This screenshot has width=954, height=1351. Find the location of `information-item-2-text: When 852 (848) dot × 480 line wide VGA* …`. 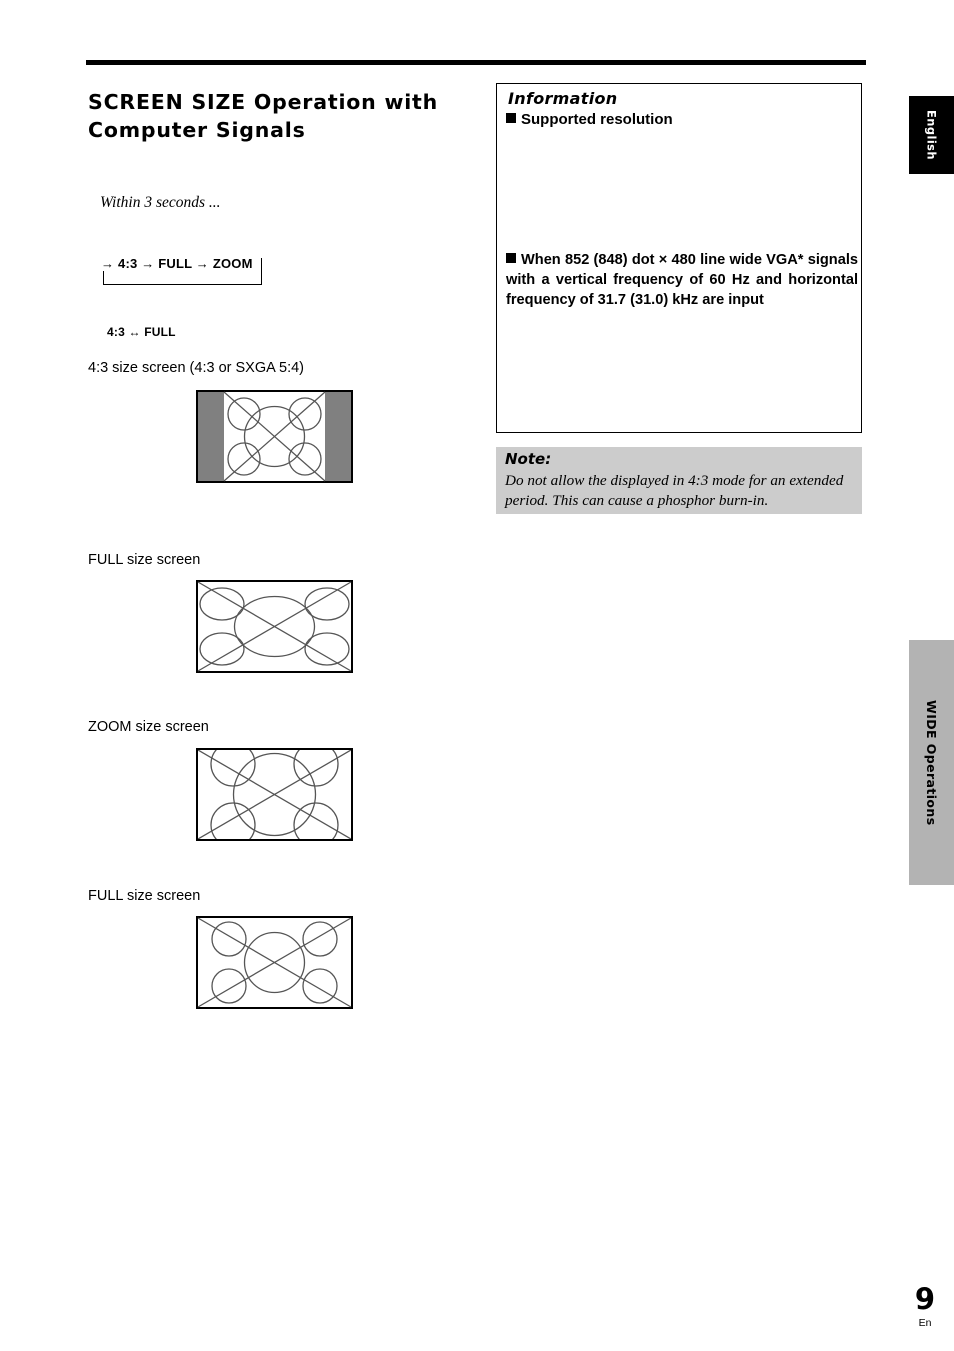

information-item-2-text: When 852 (848) dot × 480 line wide VGA* … is located at coordinates (682, 280).